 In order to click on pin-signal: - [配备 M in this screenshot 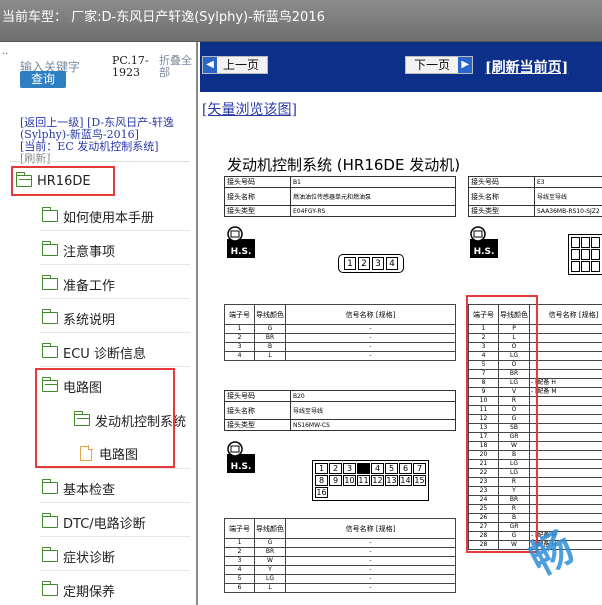, I will do `click(565, 392)`.